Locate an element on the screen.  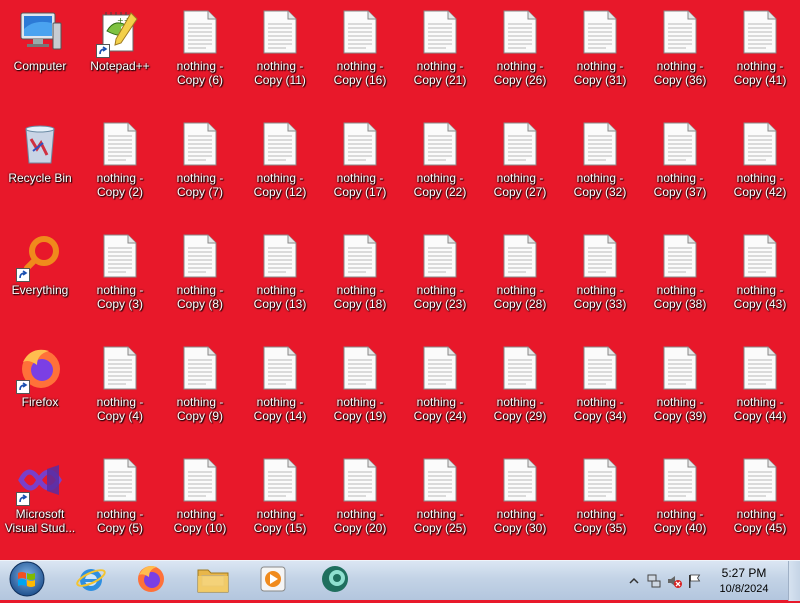
desktop-file-icon: nothing - Copy (23) is located at coordinates (440, 280).